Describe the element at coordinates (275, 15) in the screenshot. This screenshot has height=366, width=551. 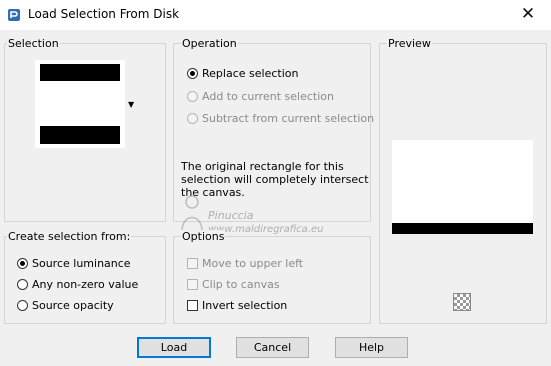
I see `title-bar: Load Selection From Disk ✕` at that location.